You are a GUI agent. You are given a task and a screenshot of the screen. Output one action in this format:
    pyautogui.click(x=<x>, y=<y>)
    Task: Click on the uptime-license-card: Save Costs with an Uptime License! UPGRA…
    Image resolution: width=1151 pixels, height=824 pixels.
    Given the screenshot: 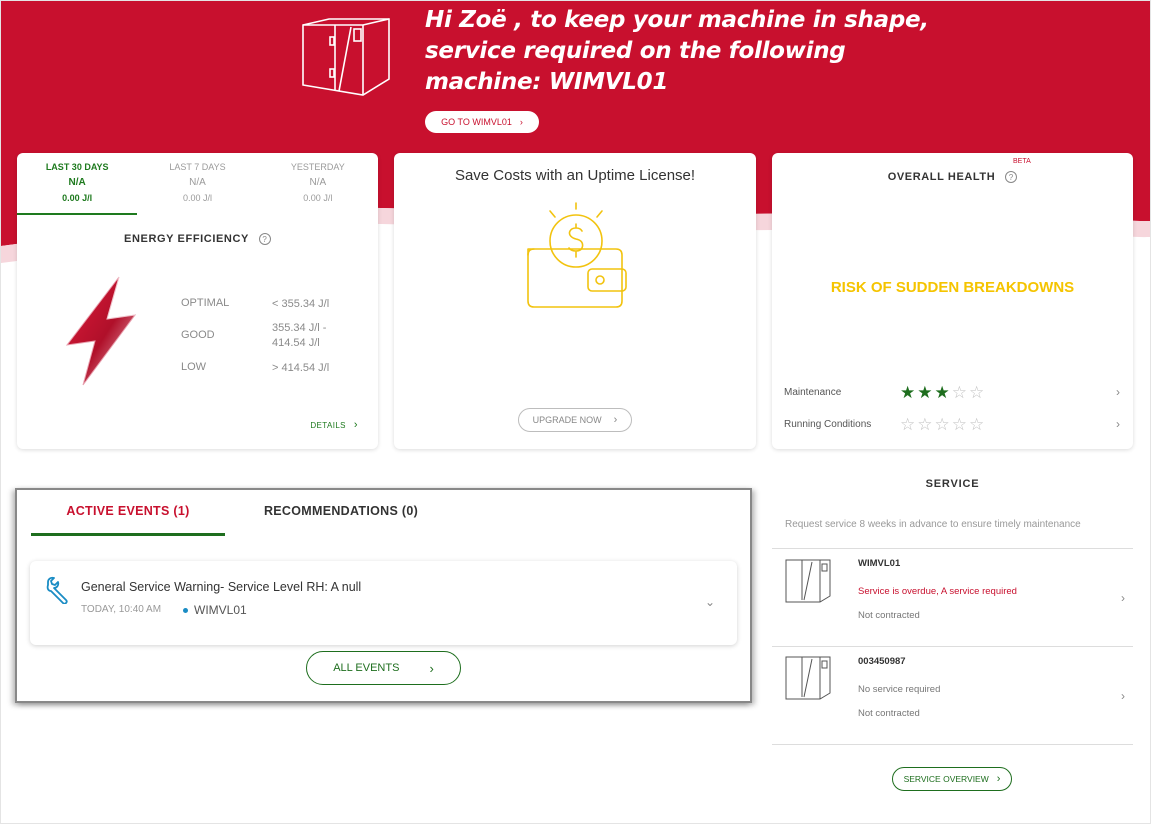 What is the action you would take?
    pyautogui.click(x=575, y=301)
    